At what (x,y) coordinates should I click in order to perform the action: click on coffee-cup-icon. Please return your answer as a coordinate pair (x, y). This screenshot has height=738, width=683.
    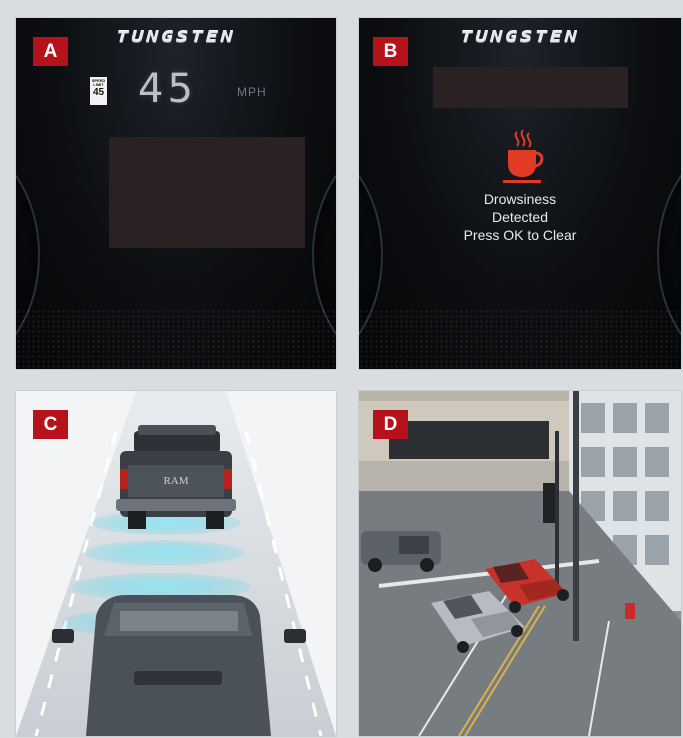
    Looking at the image, I should click on (523, 156).